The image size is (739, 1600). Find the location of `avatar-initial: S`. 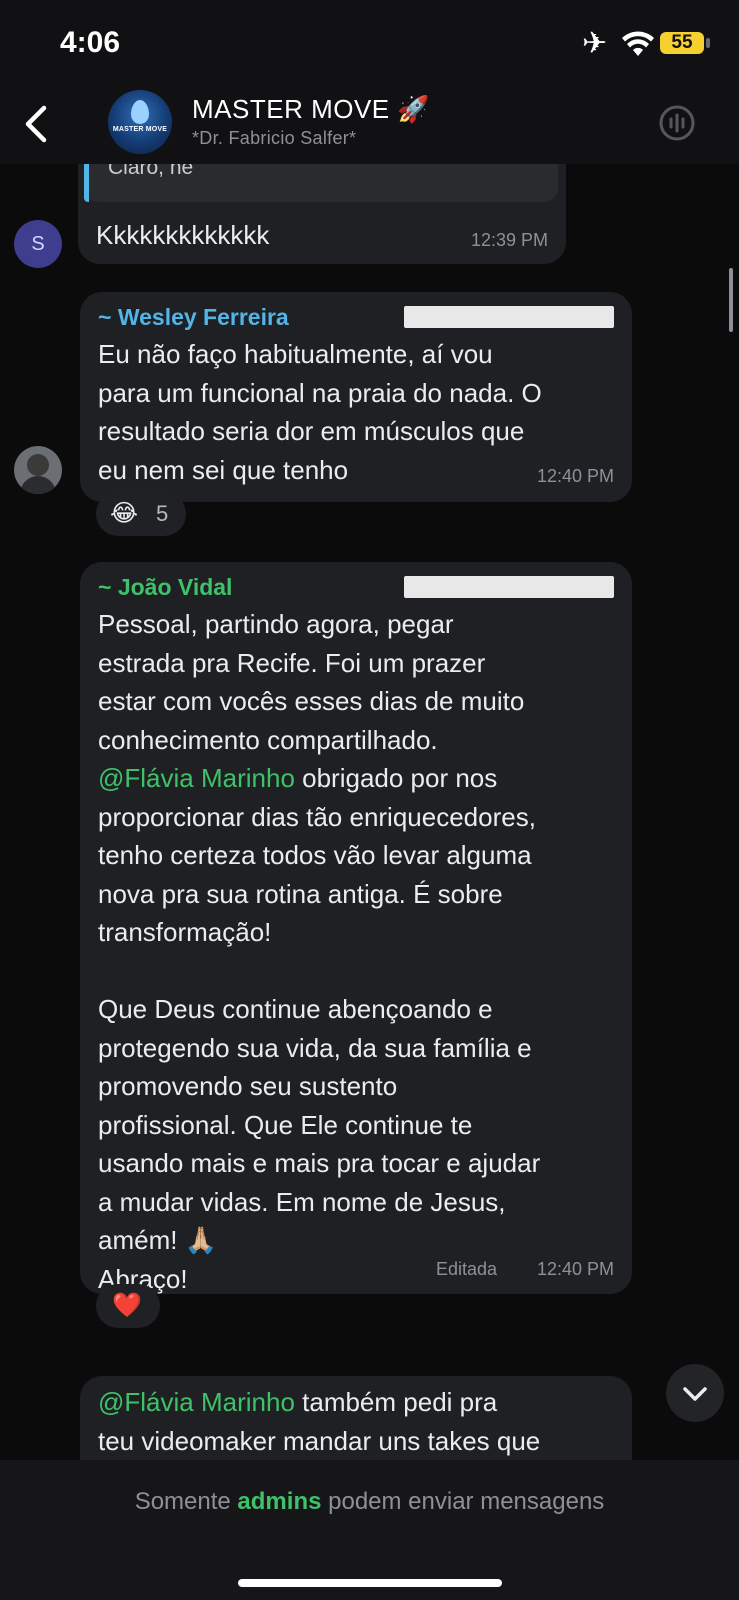

avatar-initial: S is located at coordinates (38, 244).